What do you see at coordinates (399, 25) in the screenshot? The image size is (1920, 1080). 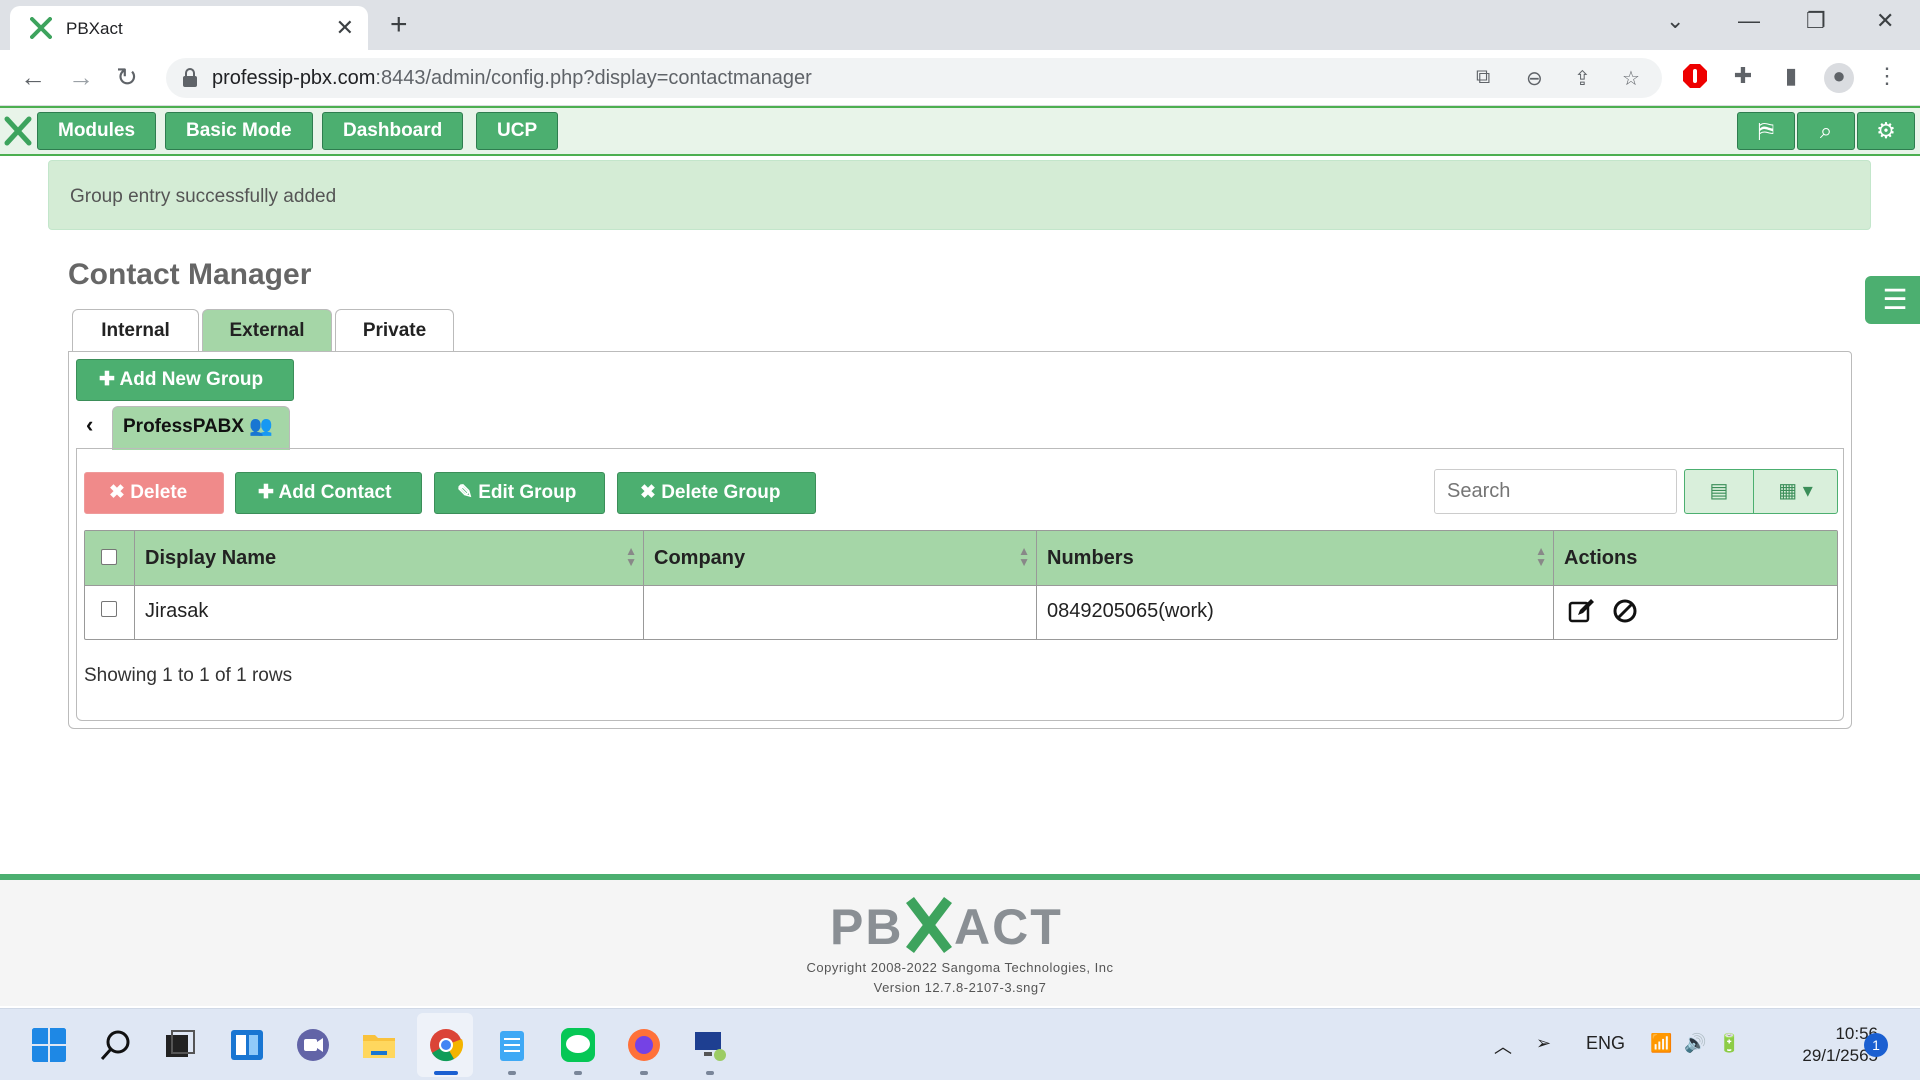 I see `new-tab-icon: +` at bounding box center [399, 25].